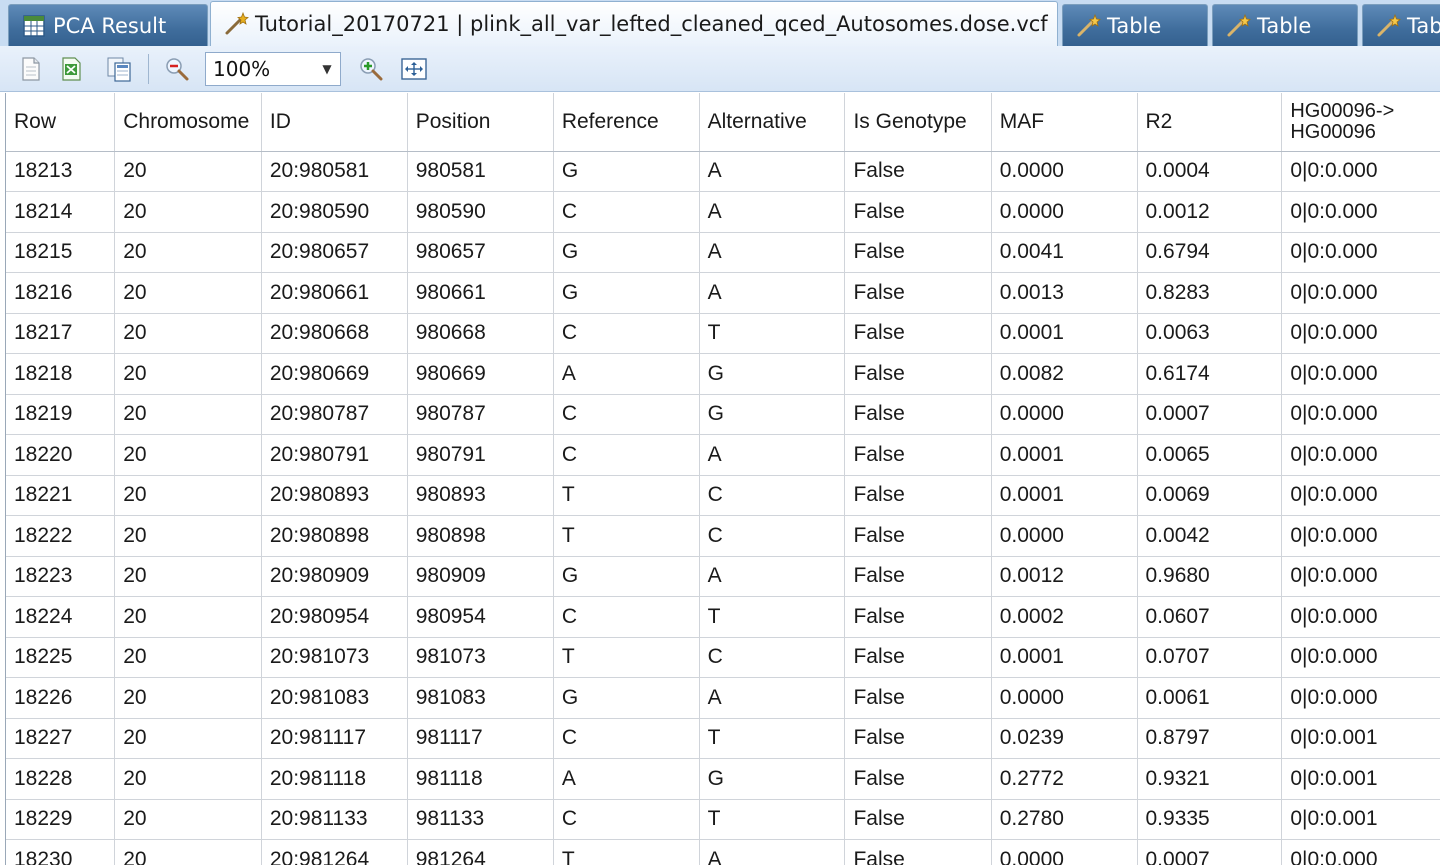 The width and height of the screenshot is (1440, 865). What do you see at coordinates (1210, 617) in the screenshot?
I see `table-cell: 0.0607` at bounding box center [1210, 617].